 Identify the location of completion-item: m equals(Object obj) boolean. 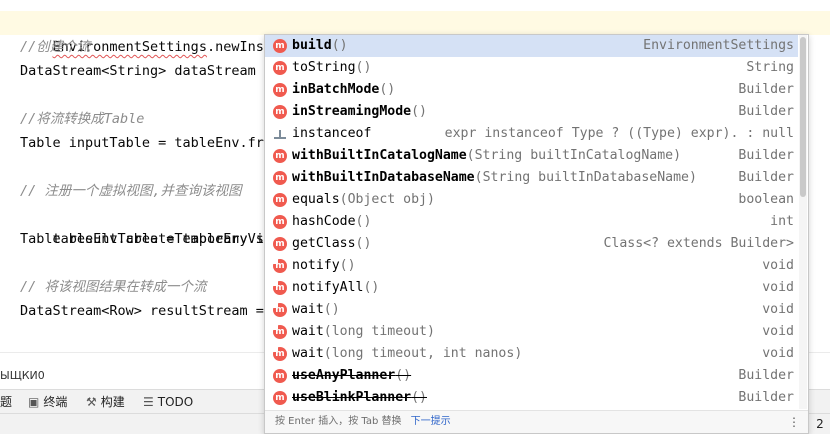
(531, 200).